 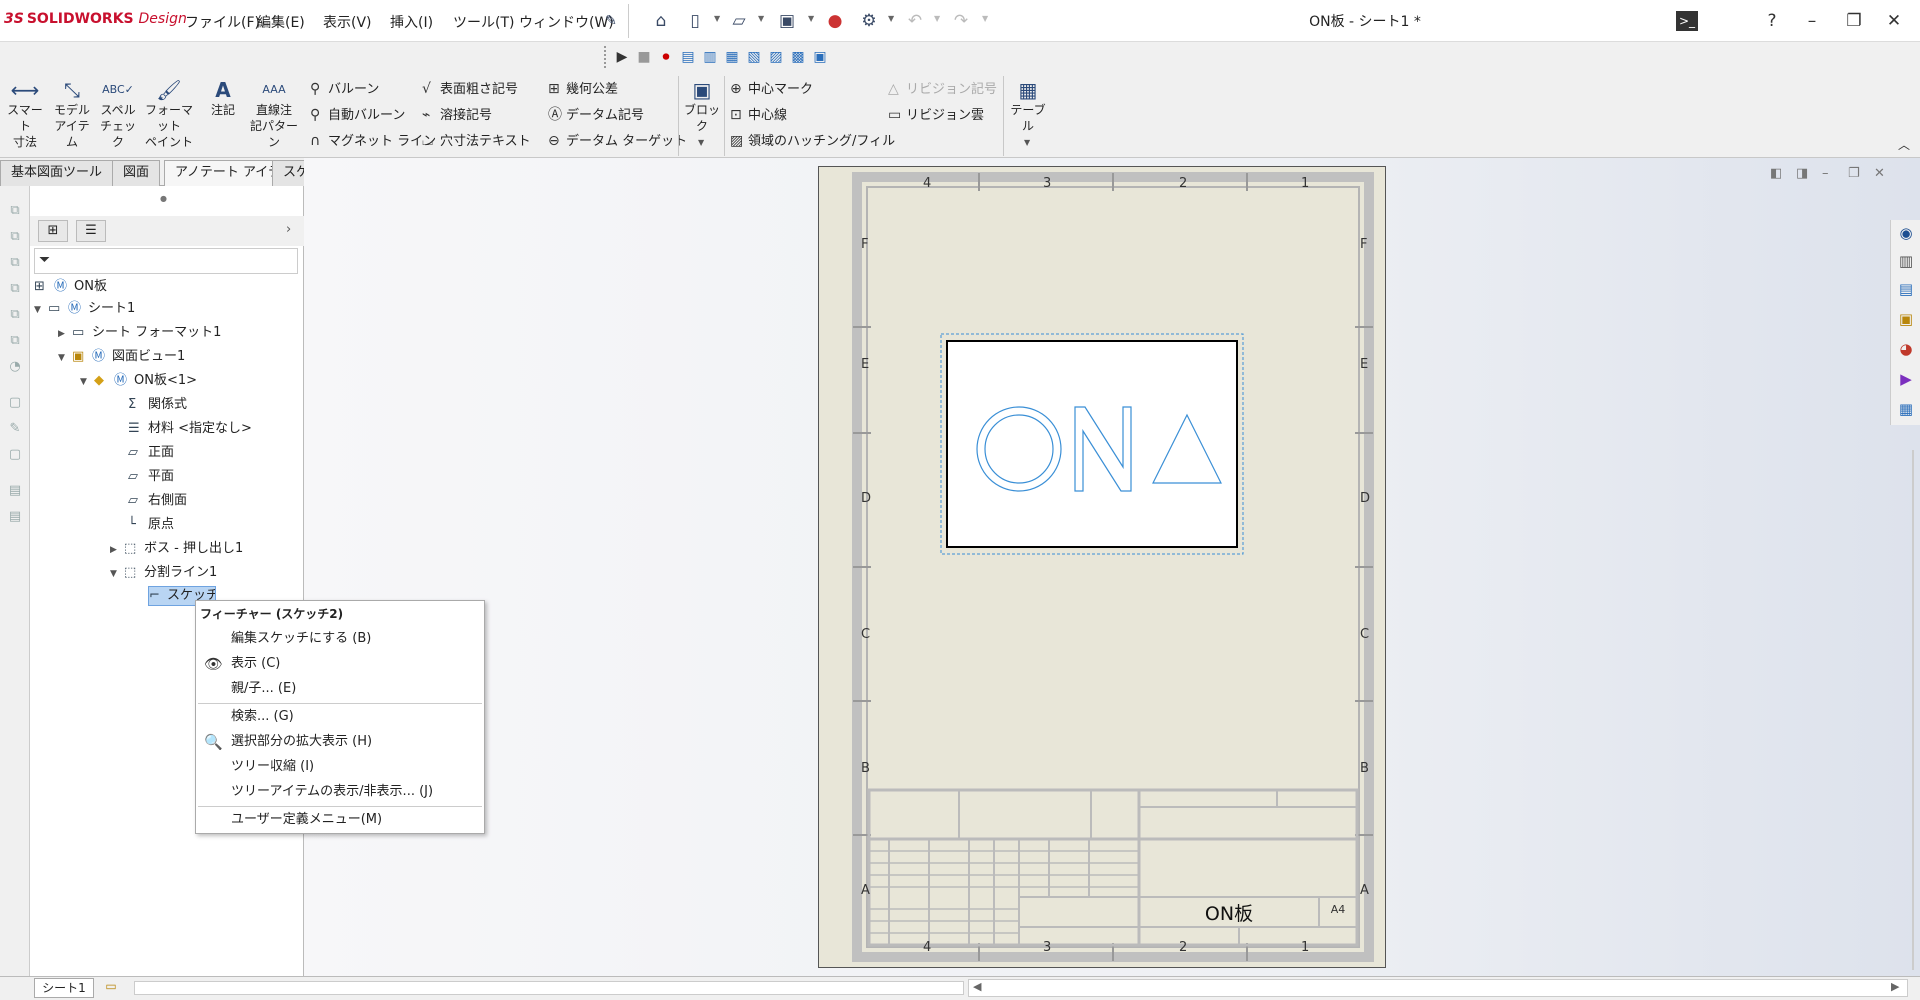 What do you see at coordinates (344, 87) in the screenshot?
I see `balloon-button: ⚲ バルーン` at bounding box center [344, 87].